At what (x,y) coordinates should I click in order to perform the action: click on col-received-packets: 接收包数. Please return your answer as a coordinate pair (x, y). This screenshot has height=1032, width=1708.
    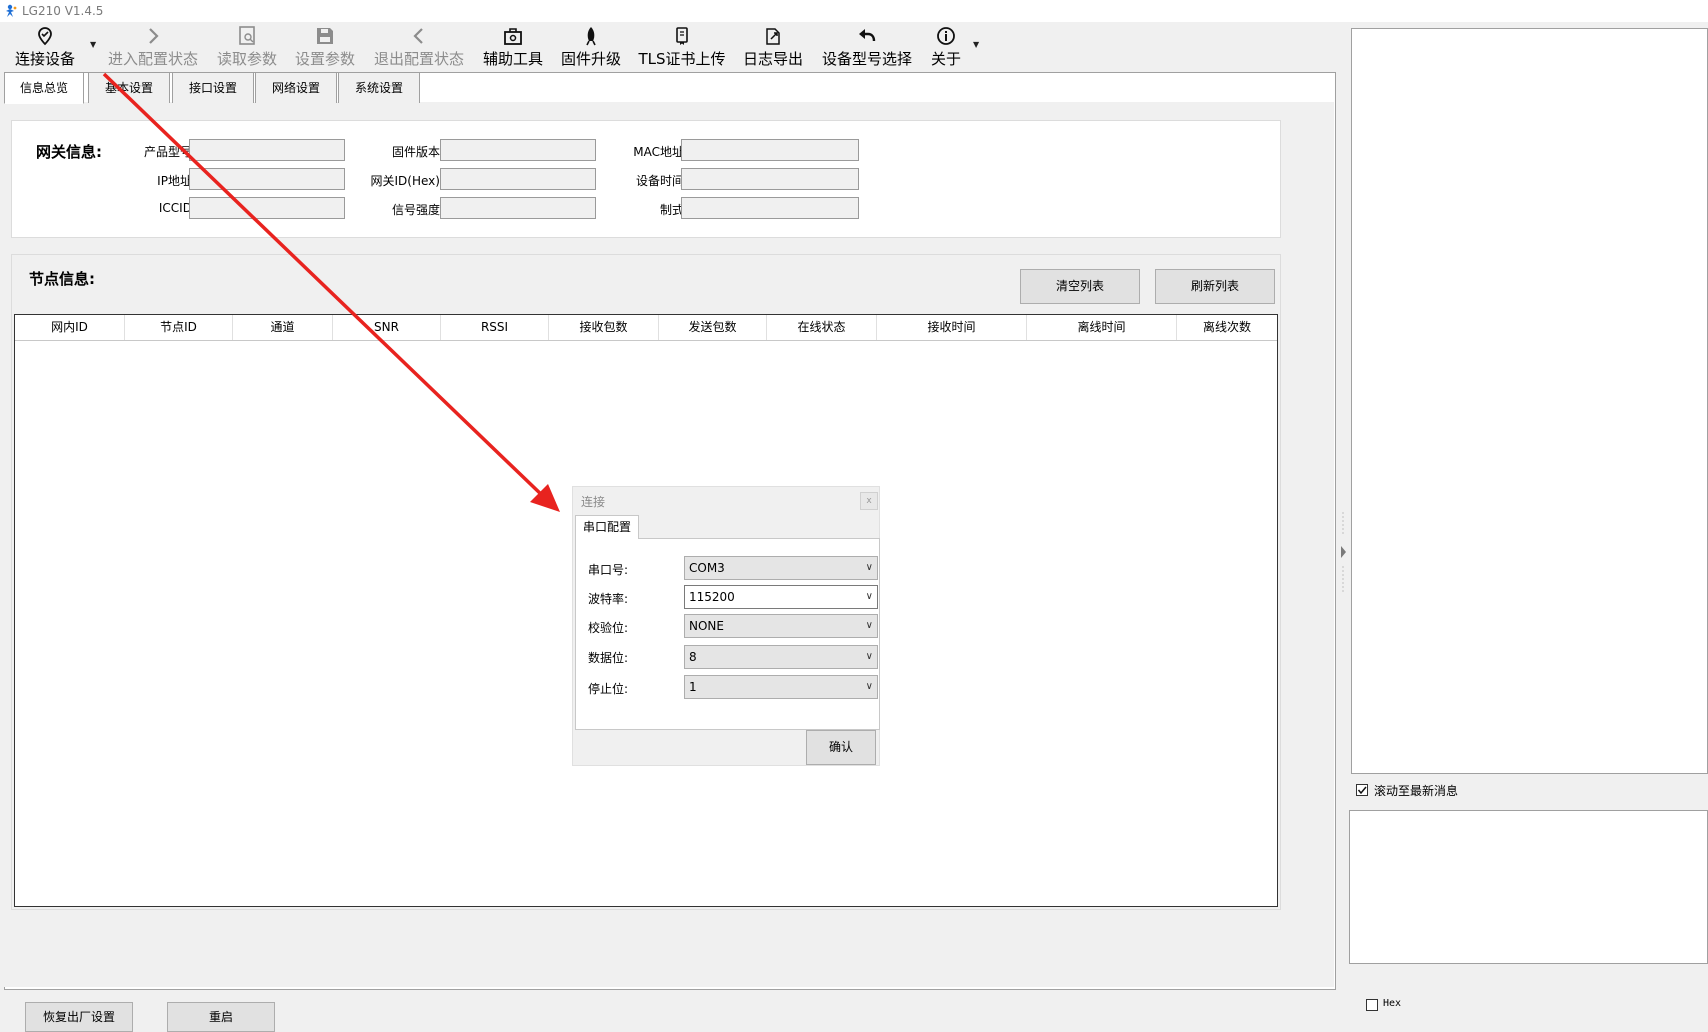
    Looking at the image, I should click on (604, 327).